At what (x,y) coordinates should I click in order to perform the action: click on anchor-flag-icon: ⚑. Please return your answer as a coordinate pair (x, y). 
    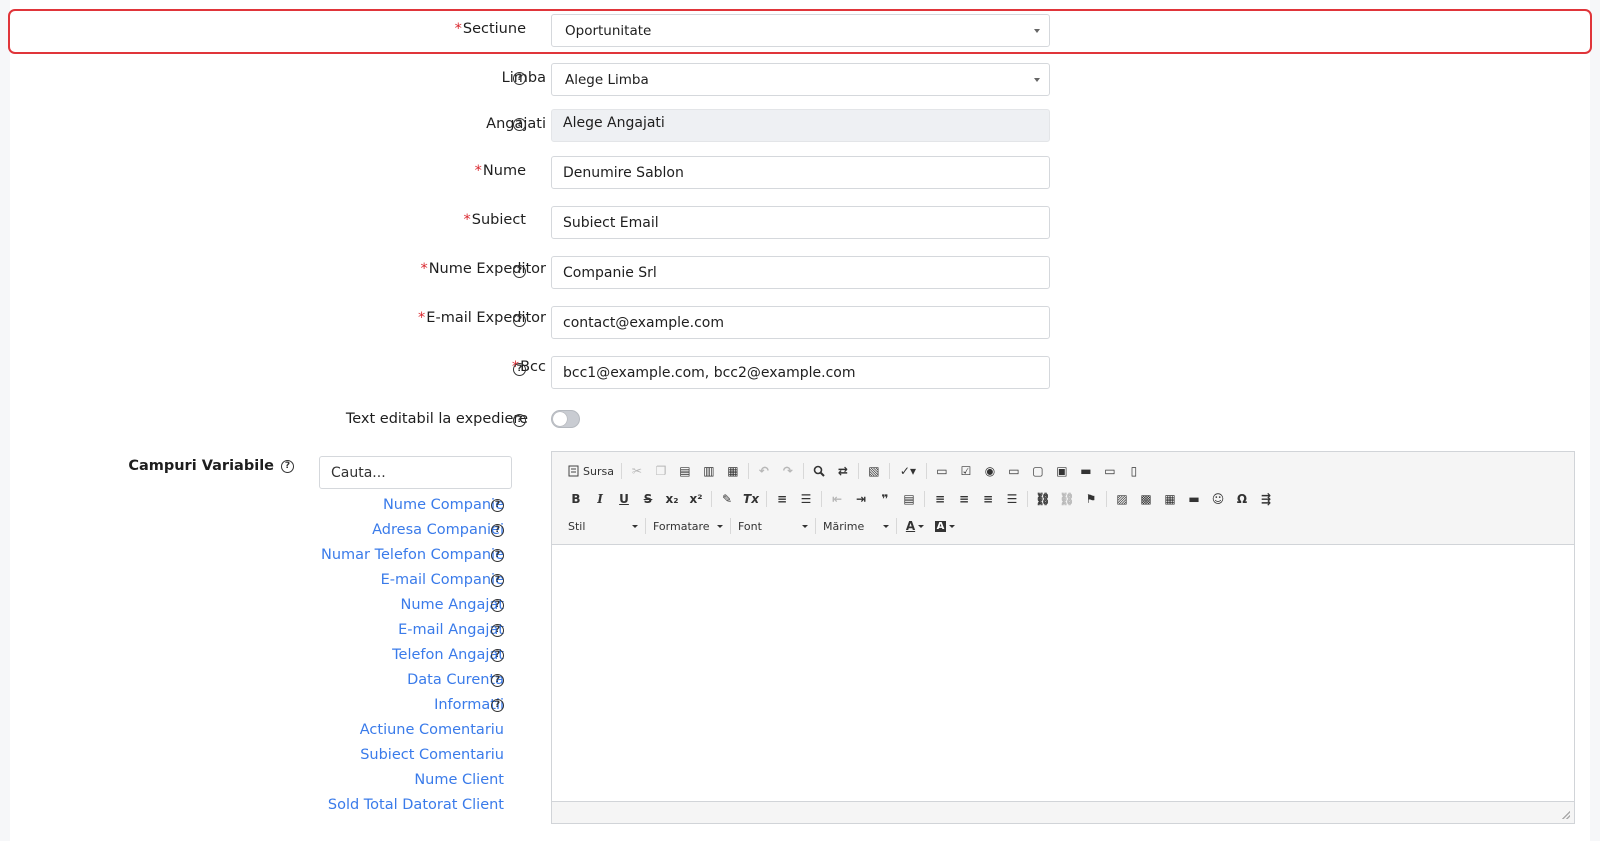
    Looking at the image, I should click on (1091, 499).